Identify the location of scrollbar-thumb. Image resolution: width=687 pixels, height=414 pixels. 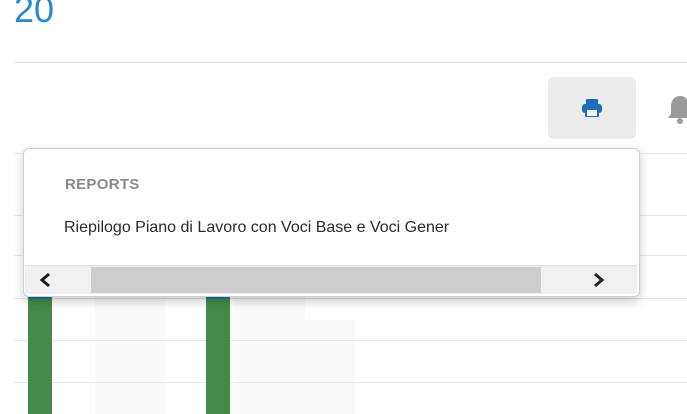
(316, 280).